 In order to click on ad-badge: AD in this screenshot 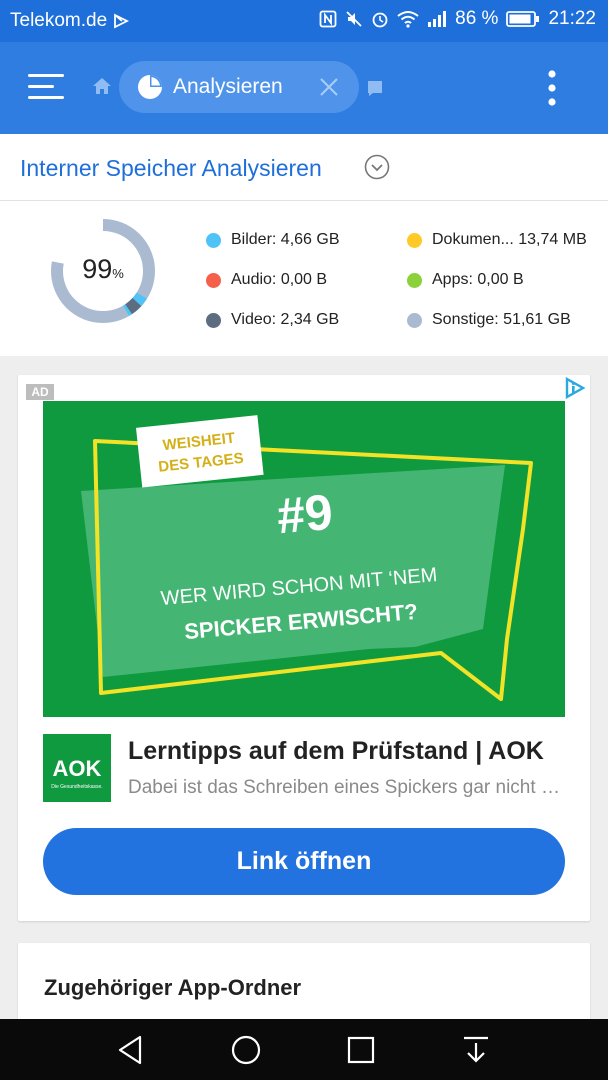, I will do `click(40, 392)`.